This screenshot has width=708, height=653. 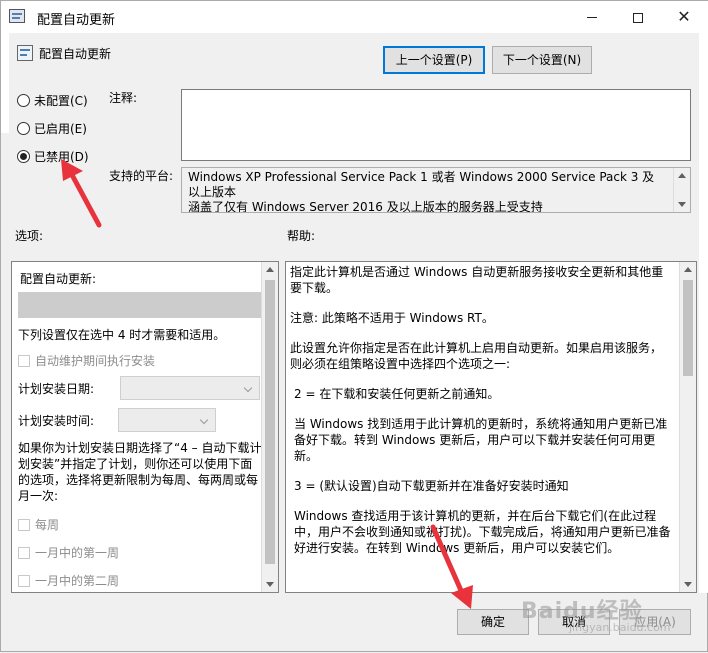 I want to click on configure-update-dropdown, so click(x=140, y=305).